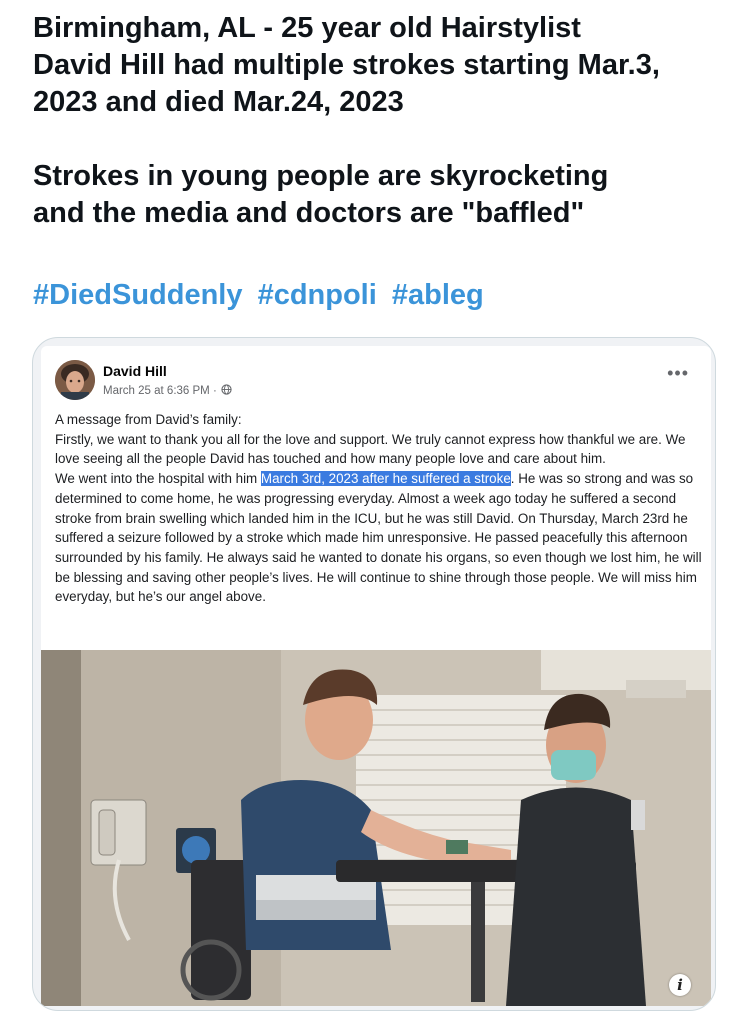 The image size is (750, 1027). Describe the element at coordinates (309, 213) in the screenshot. I see `tweet-line: and the media and doctors are "baffled"` at that location.